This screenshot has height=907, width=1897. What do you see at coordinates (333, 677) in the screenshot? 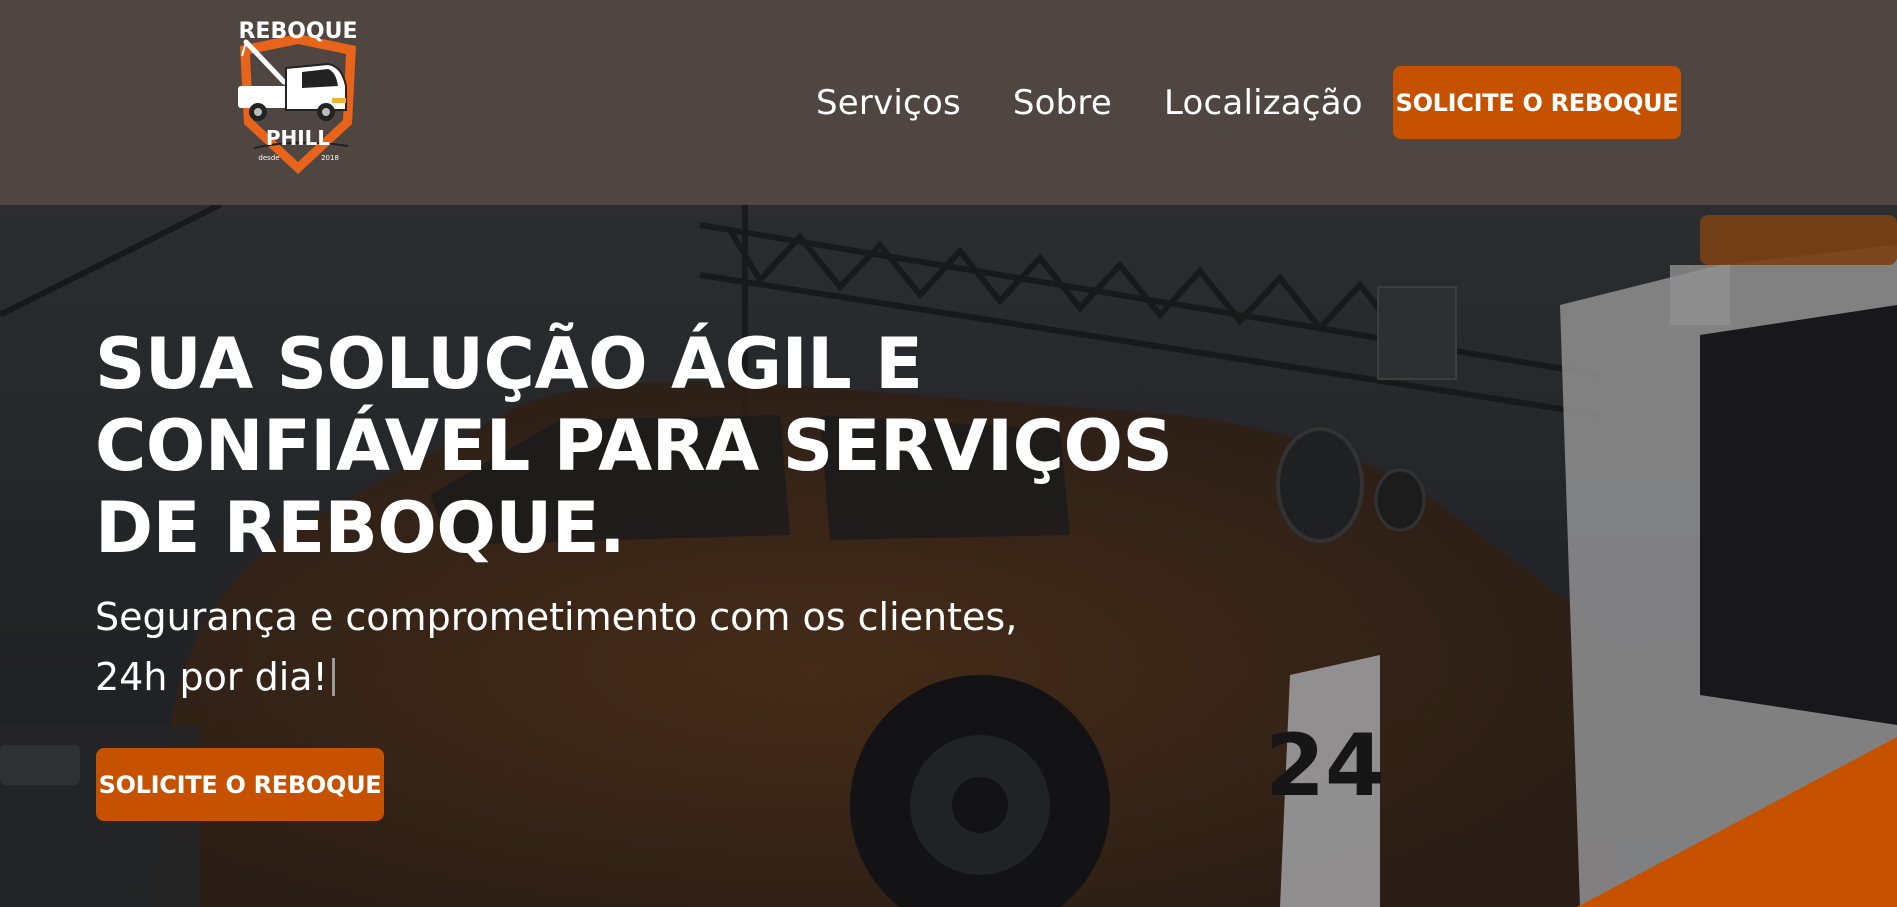
I see `typing-caret` at bounding box center [333, 677].